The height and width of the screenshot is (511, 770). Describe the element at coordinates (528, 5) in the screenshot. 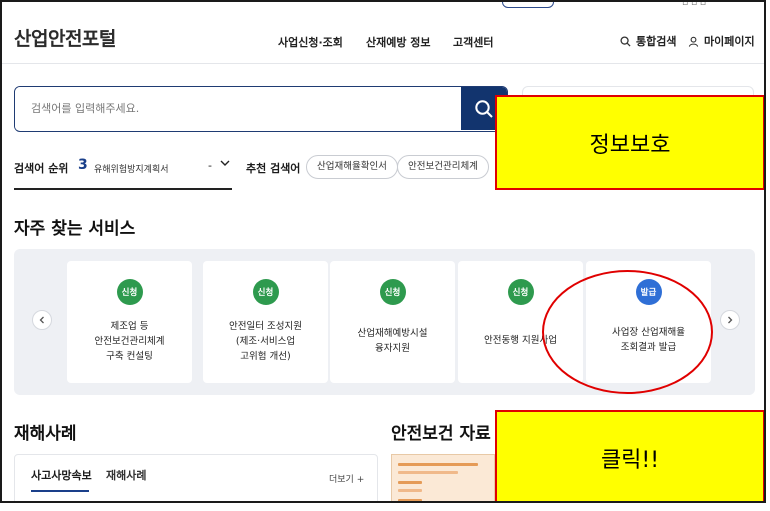

I see `top-toggle` at that location.